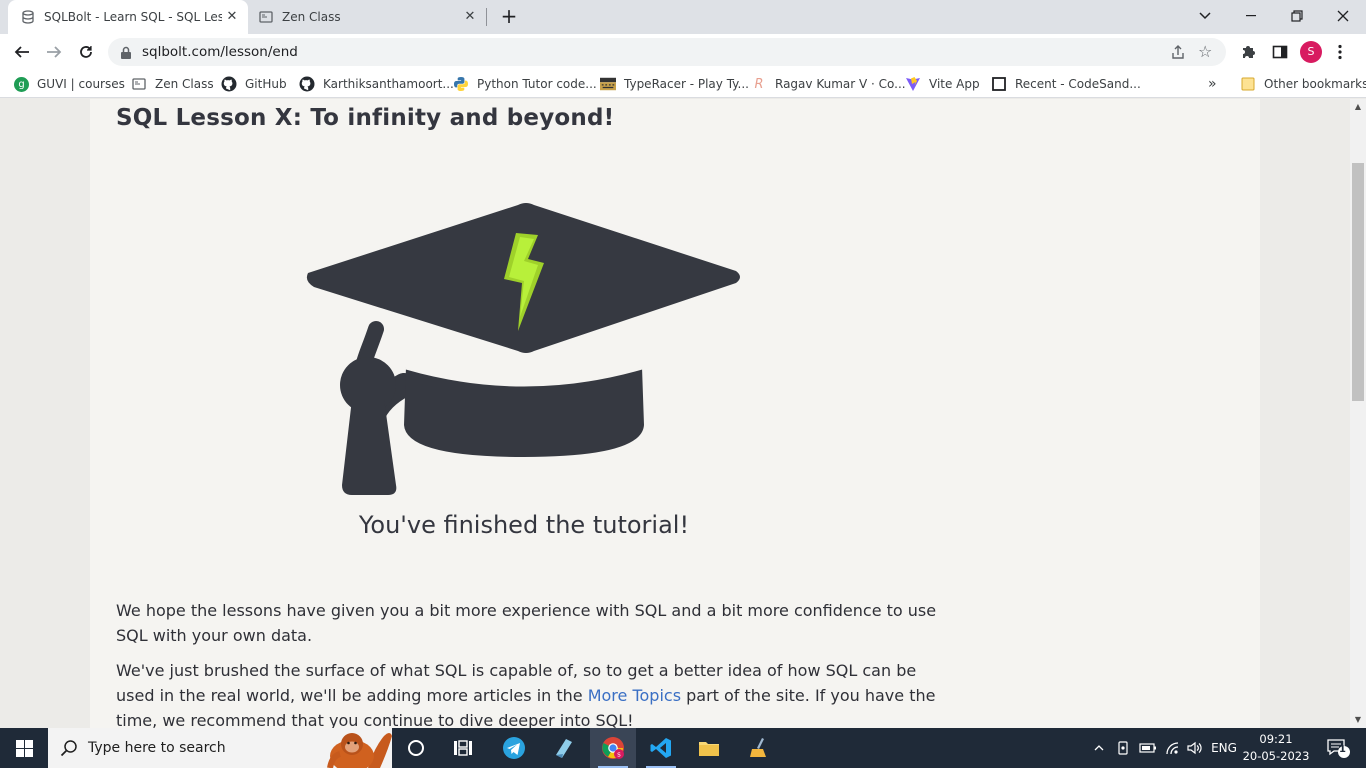  Describe the element at coordinates (1276, 739) in the screenshot. I see `clock-time: 09:21` at that location.